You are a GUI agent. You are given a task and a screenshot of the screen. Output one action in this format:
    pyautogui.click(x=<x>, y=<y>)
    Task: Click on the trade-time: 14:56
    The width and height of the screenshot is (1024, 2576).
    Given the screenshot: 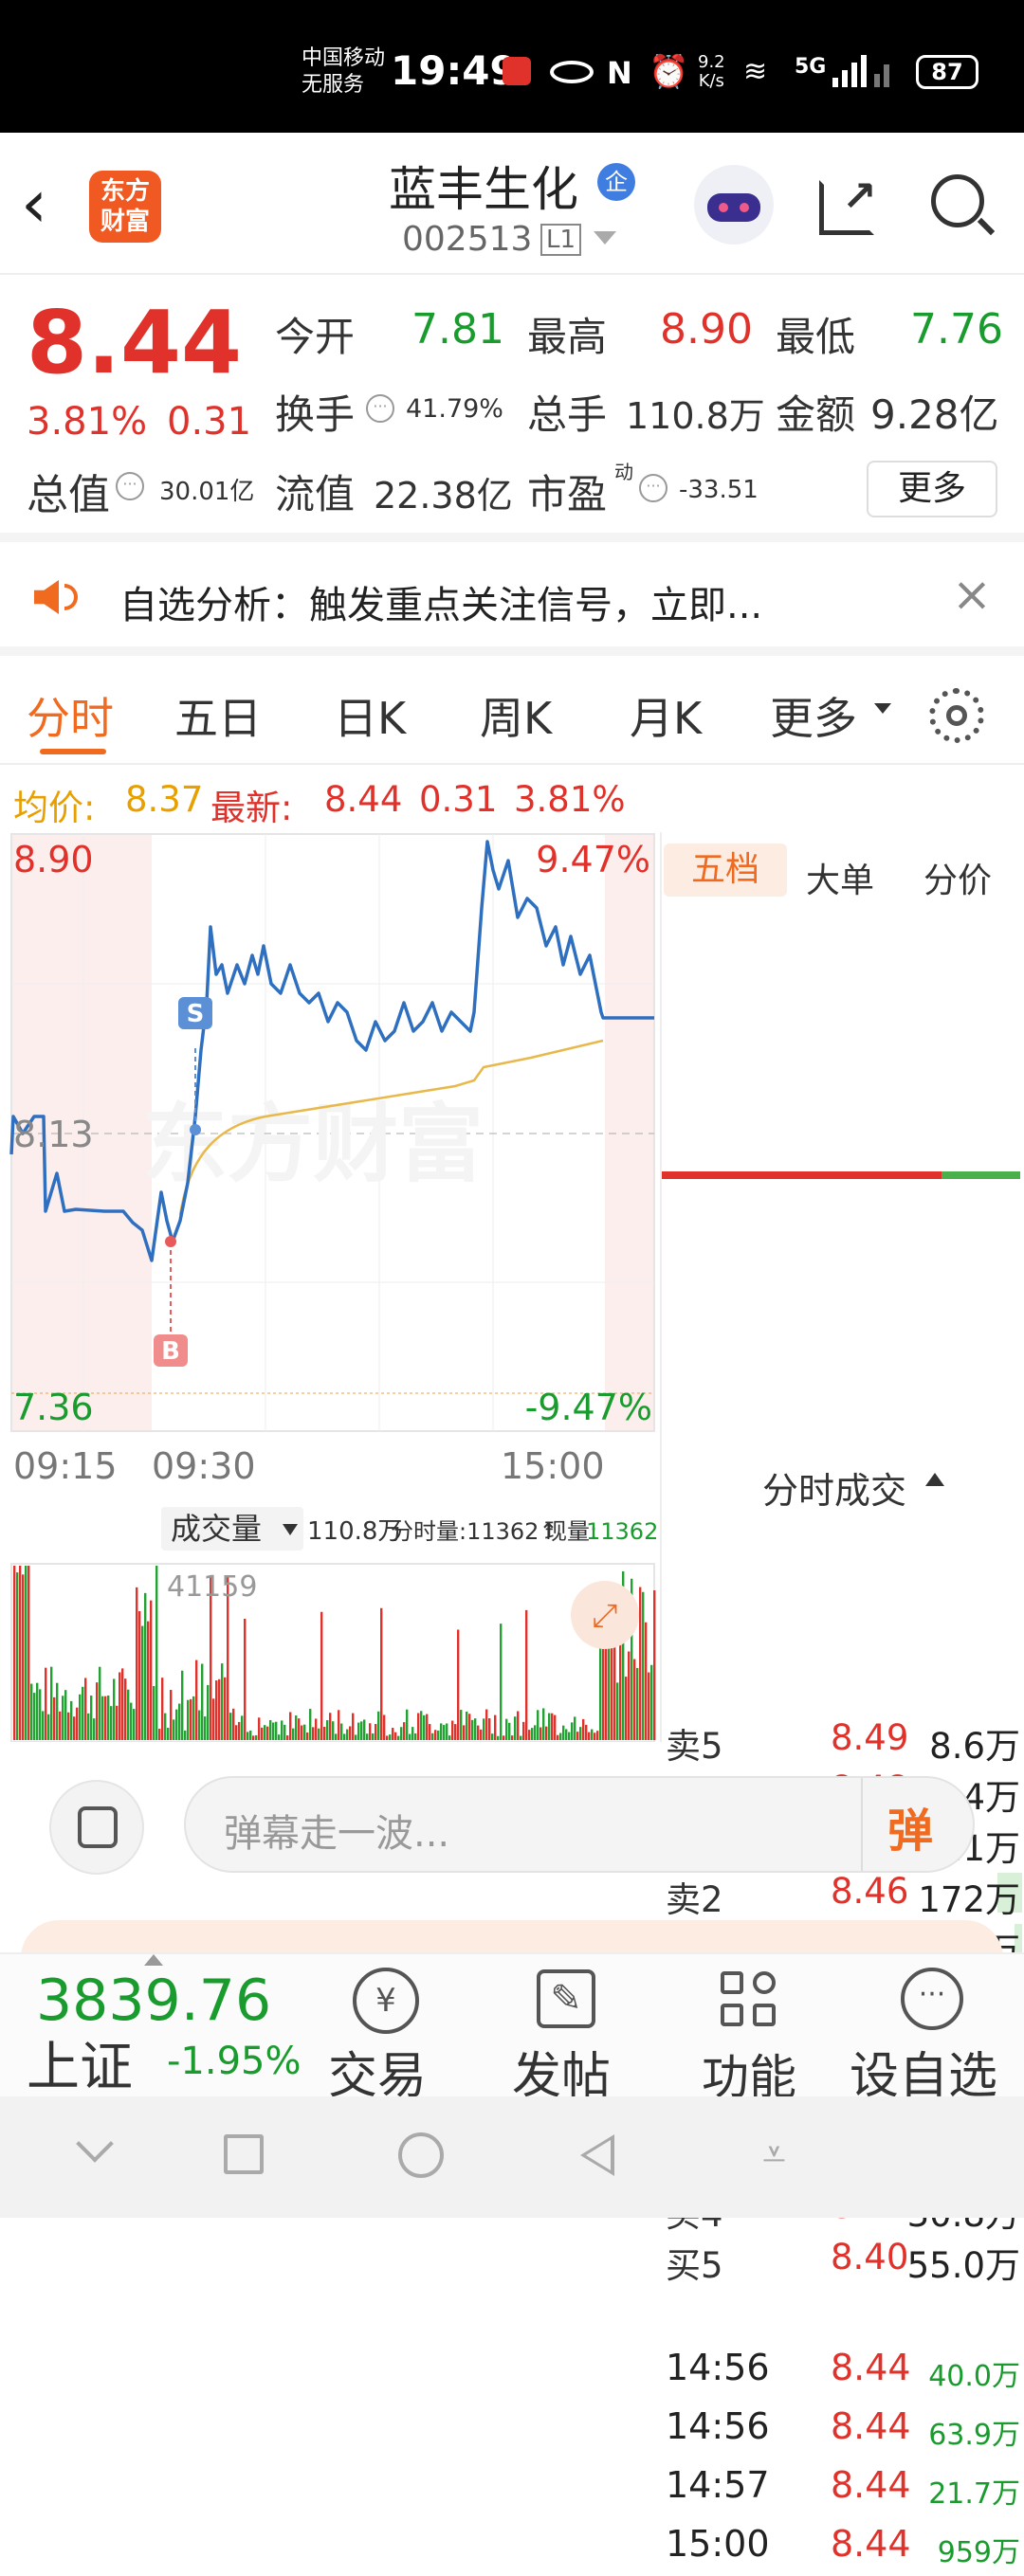 What is the action you would take?
    pyautogui.click(x=718, y=2426)
    